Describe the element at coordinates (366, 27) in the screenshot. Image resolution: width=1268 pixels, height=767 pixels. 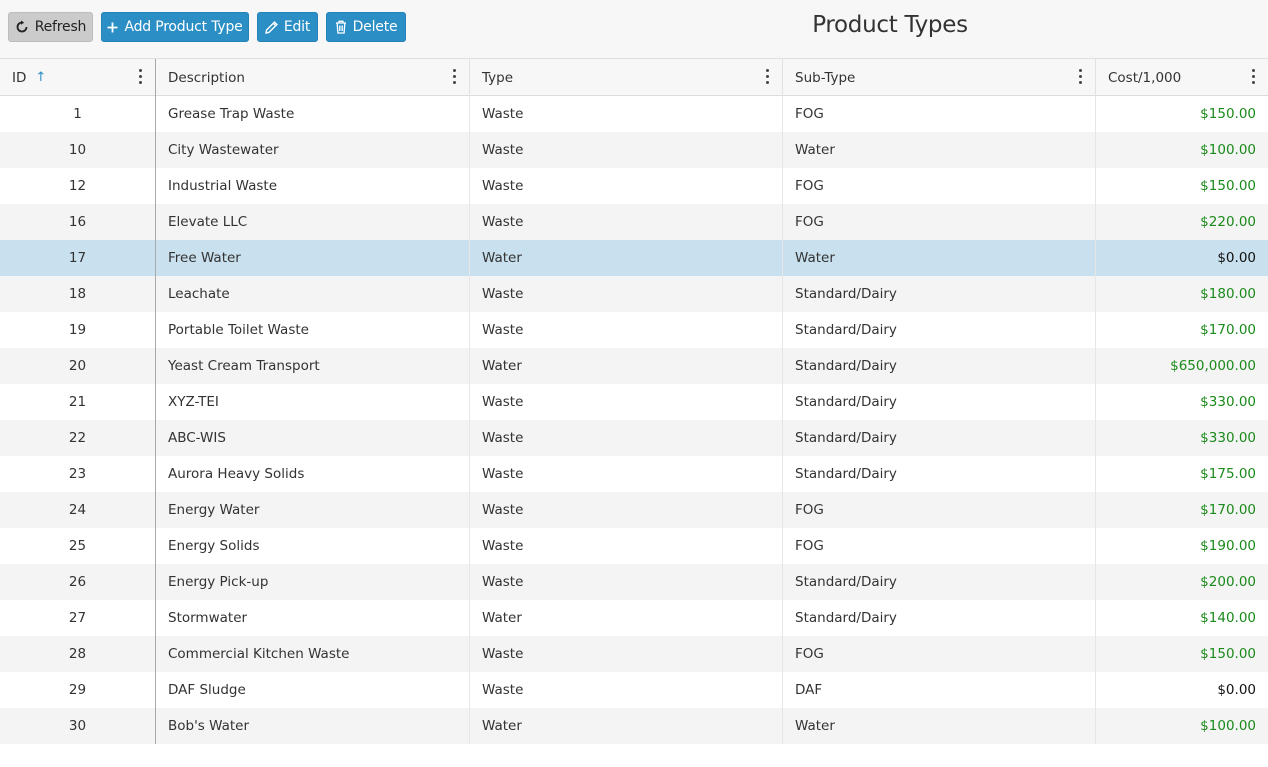
I see `delete-button: Delete` at that location.